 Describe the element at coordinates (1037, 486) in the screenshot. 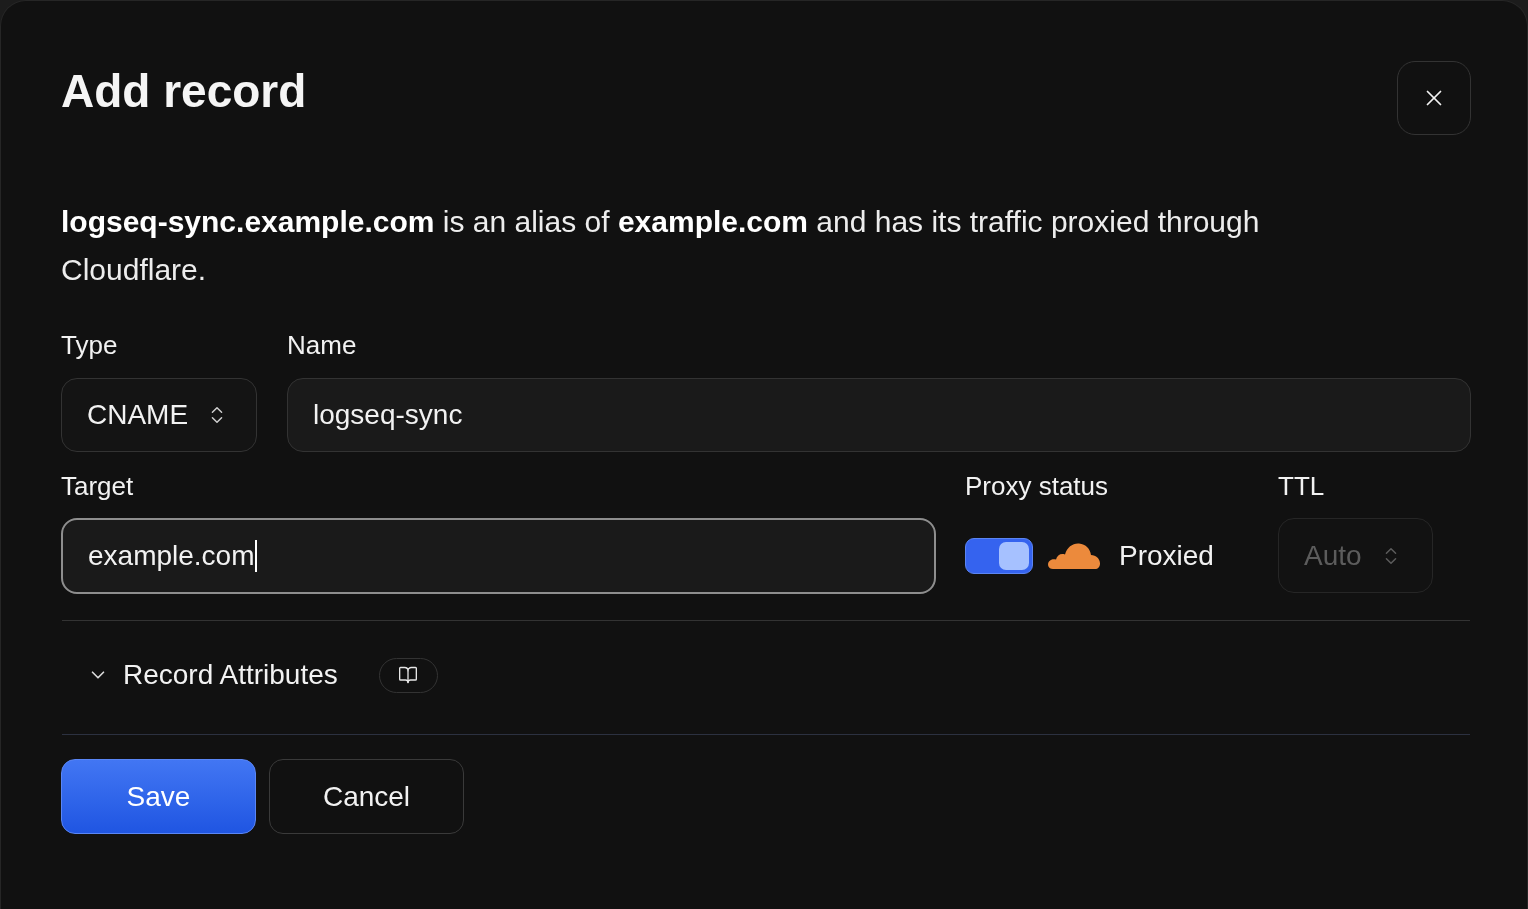

I see `field-label: Proxy status` at that location.